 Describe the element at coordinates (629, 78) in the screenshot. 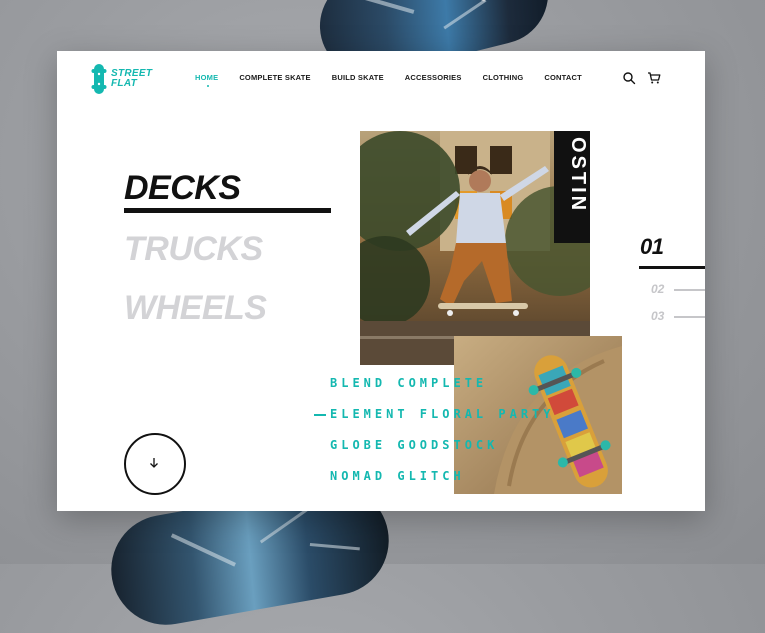

I see `search-icon` at that location.